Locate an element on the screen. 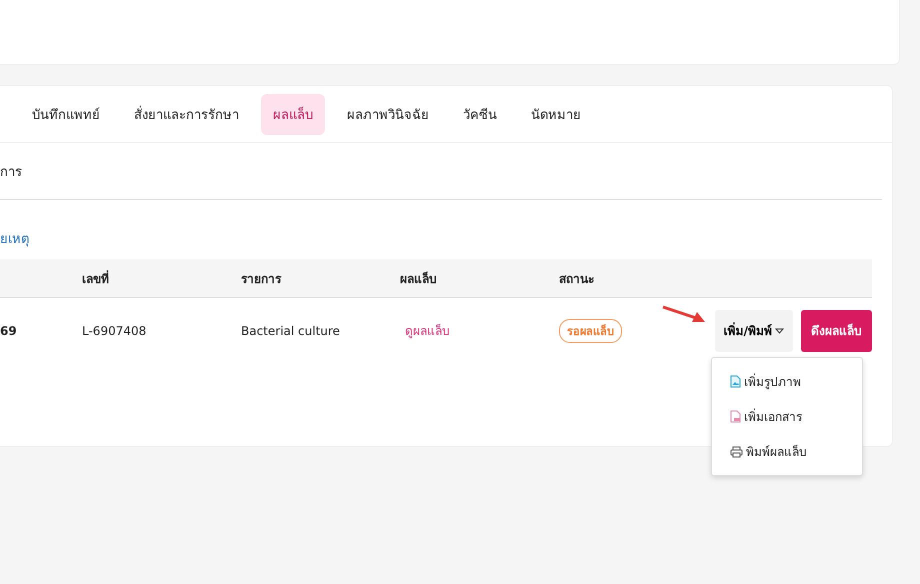  view-result-link: ดูผลแล็บ is located at coordinates (427, 331).